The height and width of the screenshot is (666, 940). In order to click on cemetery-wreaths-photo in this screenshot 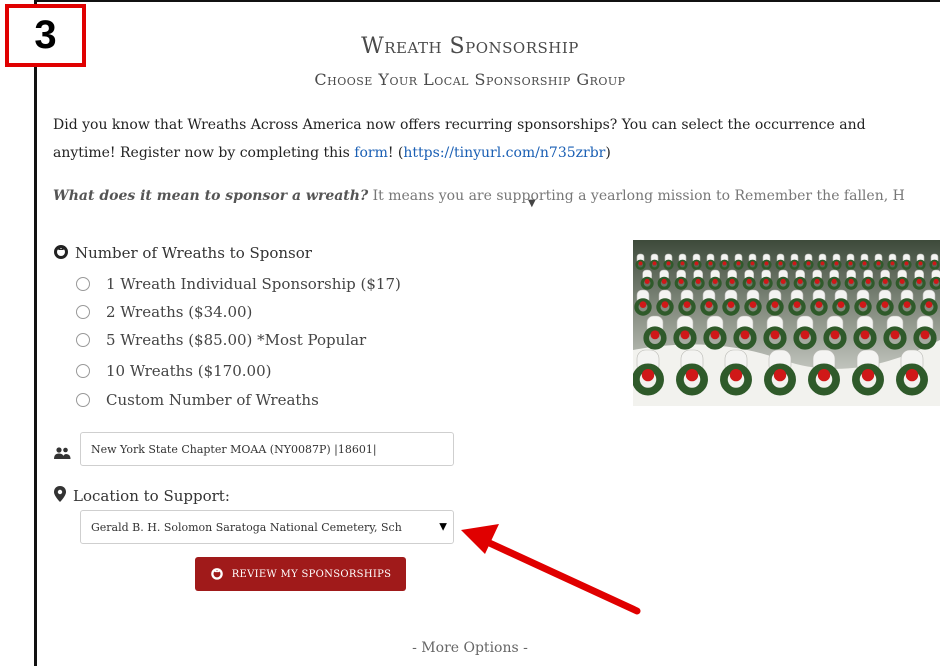, I will do `click(786, 323)`.